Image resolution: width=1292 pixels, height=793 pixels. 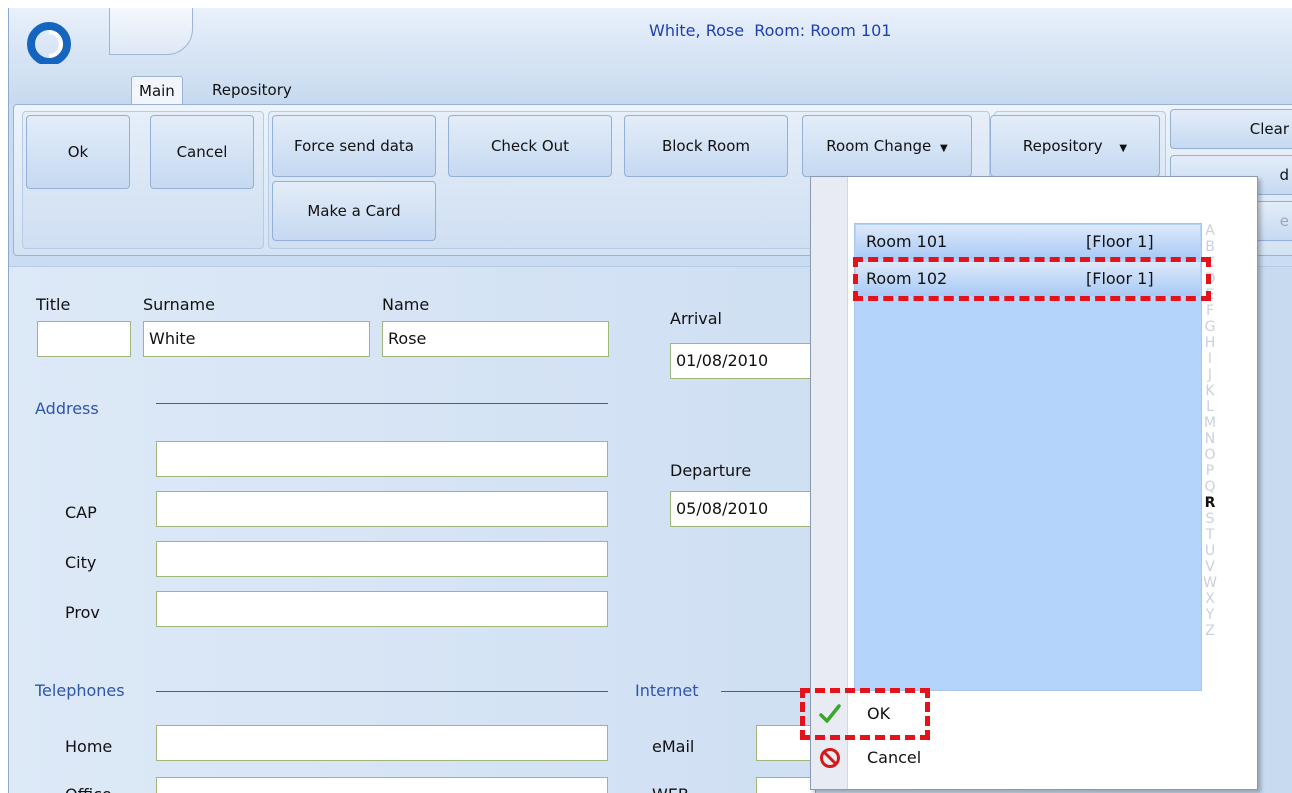 I want to click on departure-label: Departure, so click(x=711, y=470).